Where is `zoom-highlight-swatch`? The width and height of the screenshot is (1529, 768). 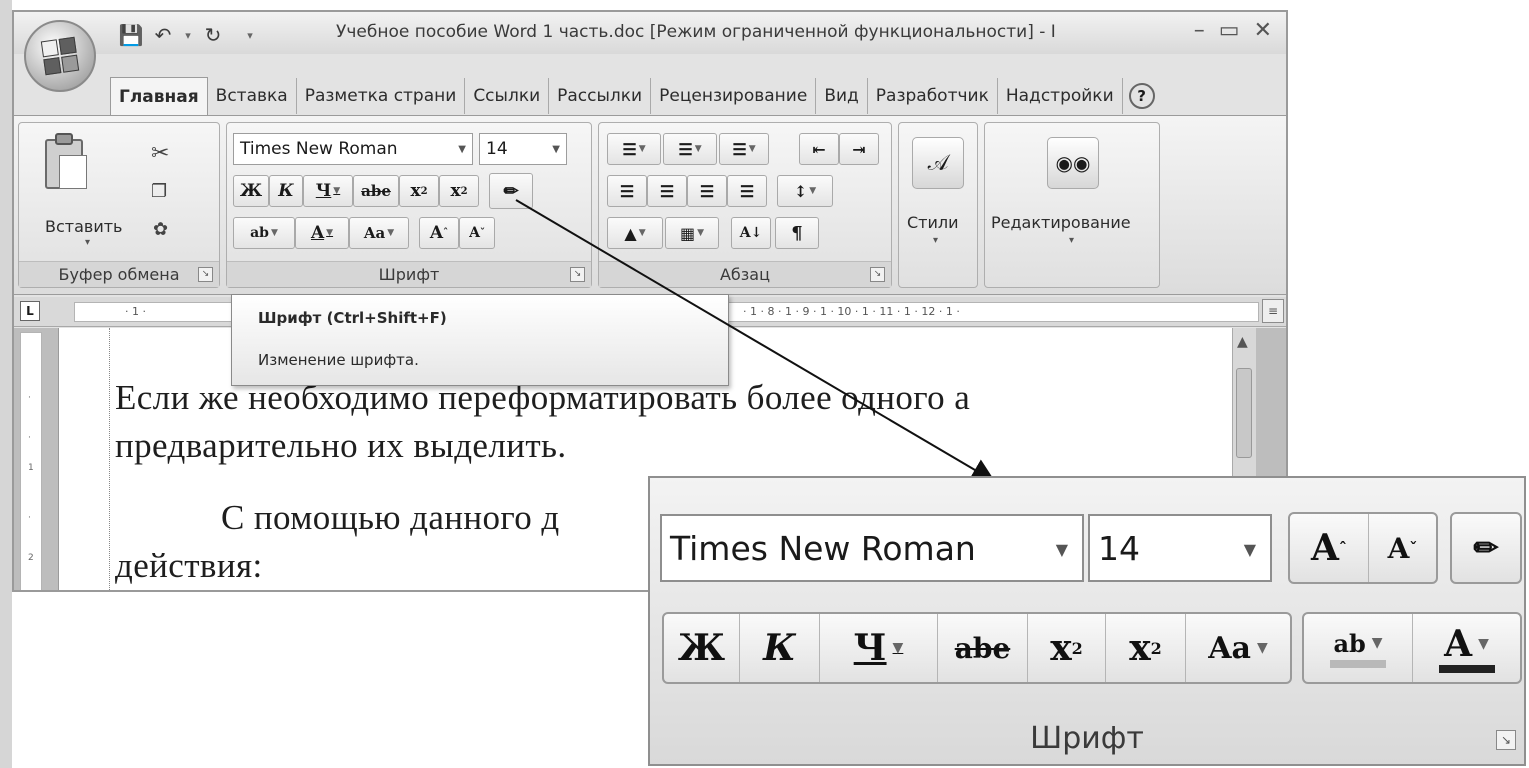
zoom-highlight-swatch is located at coordinates (1358, 663).